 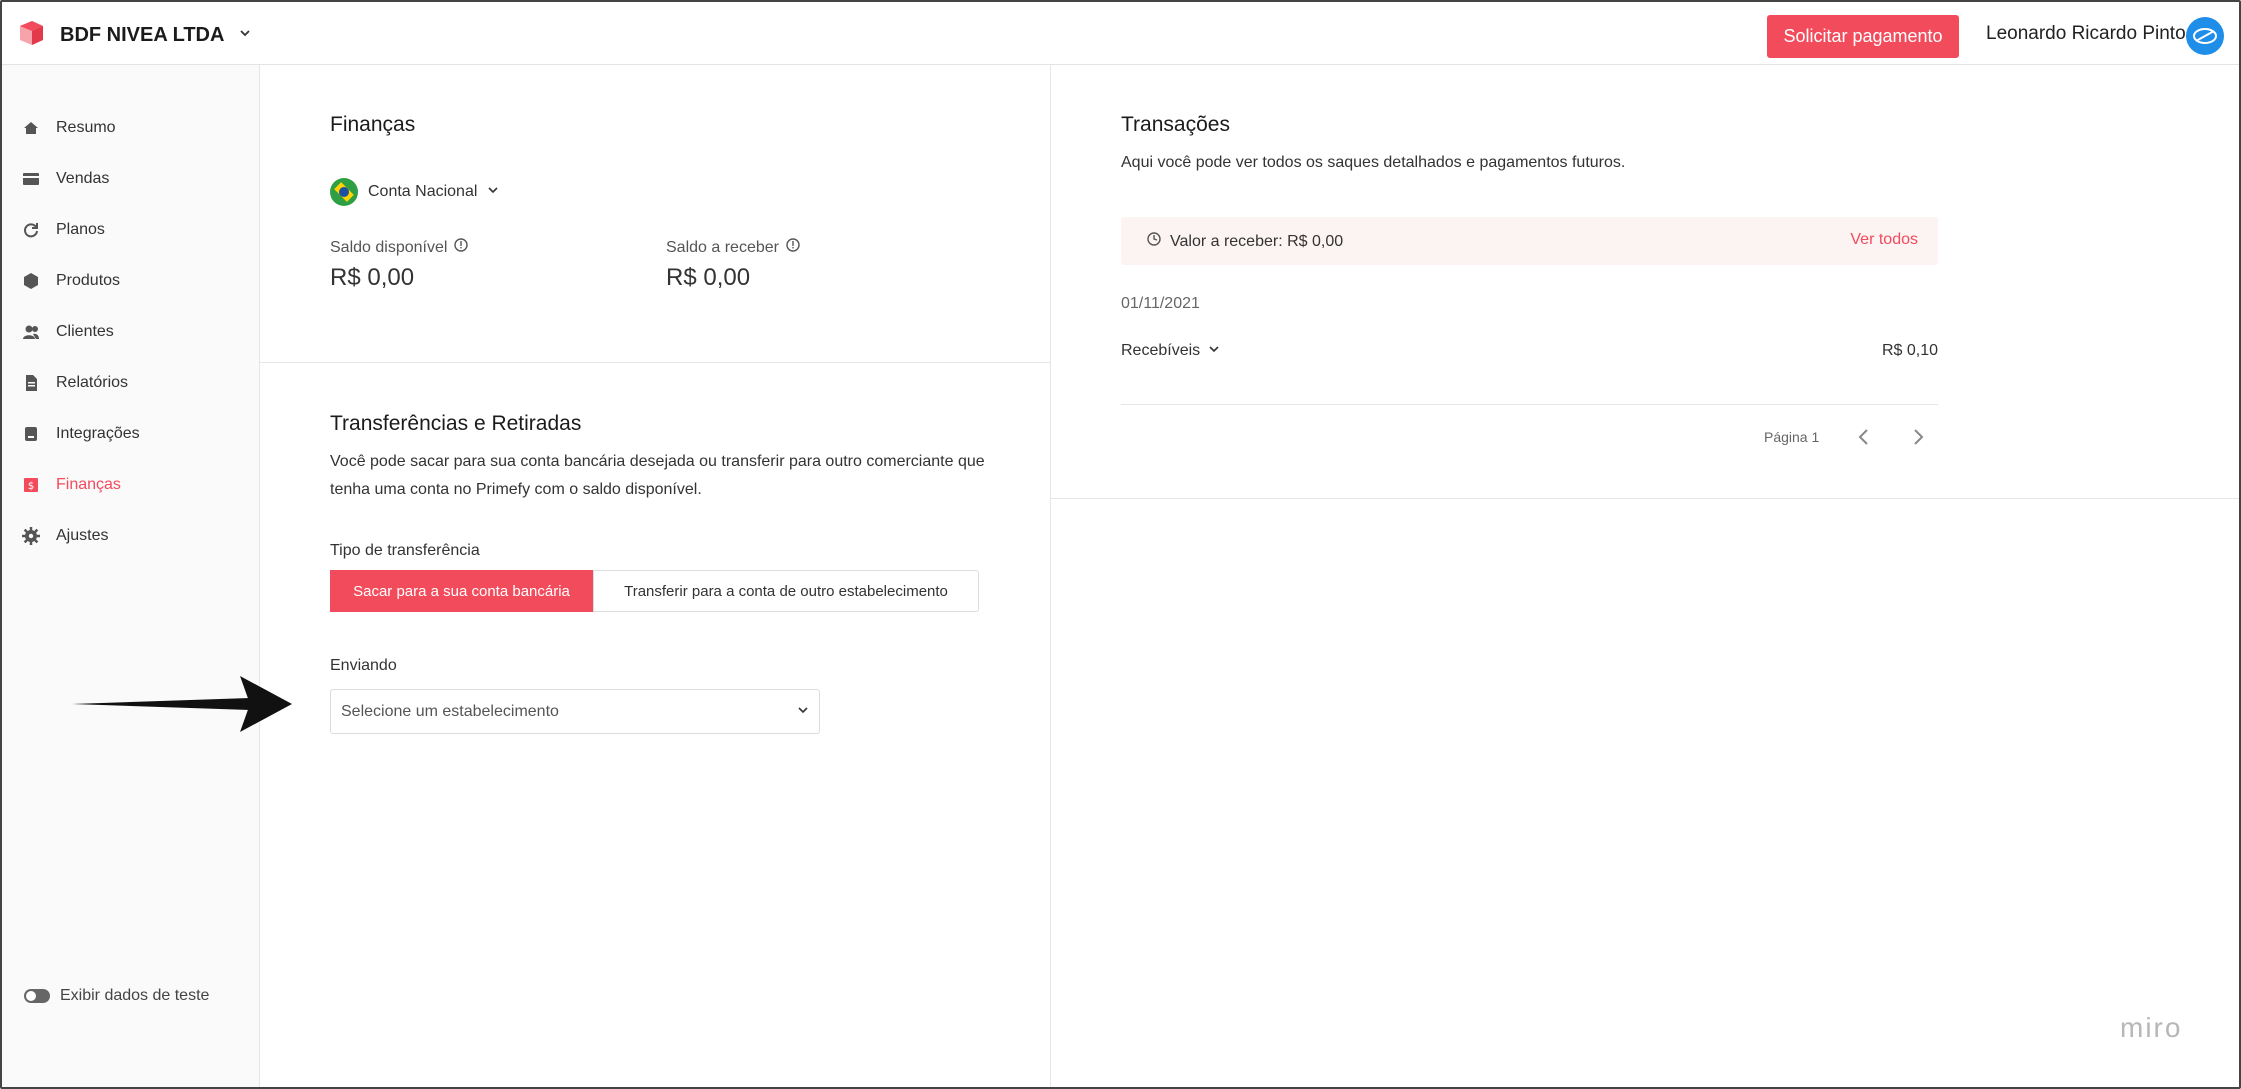 What do you see at coordinates (722, 247) in the screenshot?
I see `receivable-balance-text: Saldo a receber` at bounding box center [722, 247].